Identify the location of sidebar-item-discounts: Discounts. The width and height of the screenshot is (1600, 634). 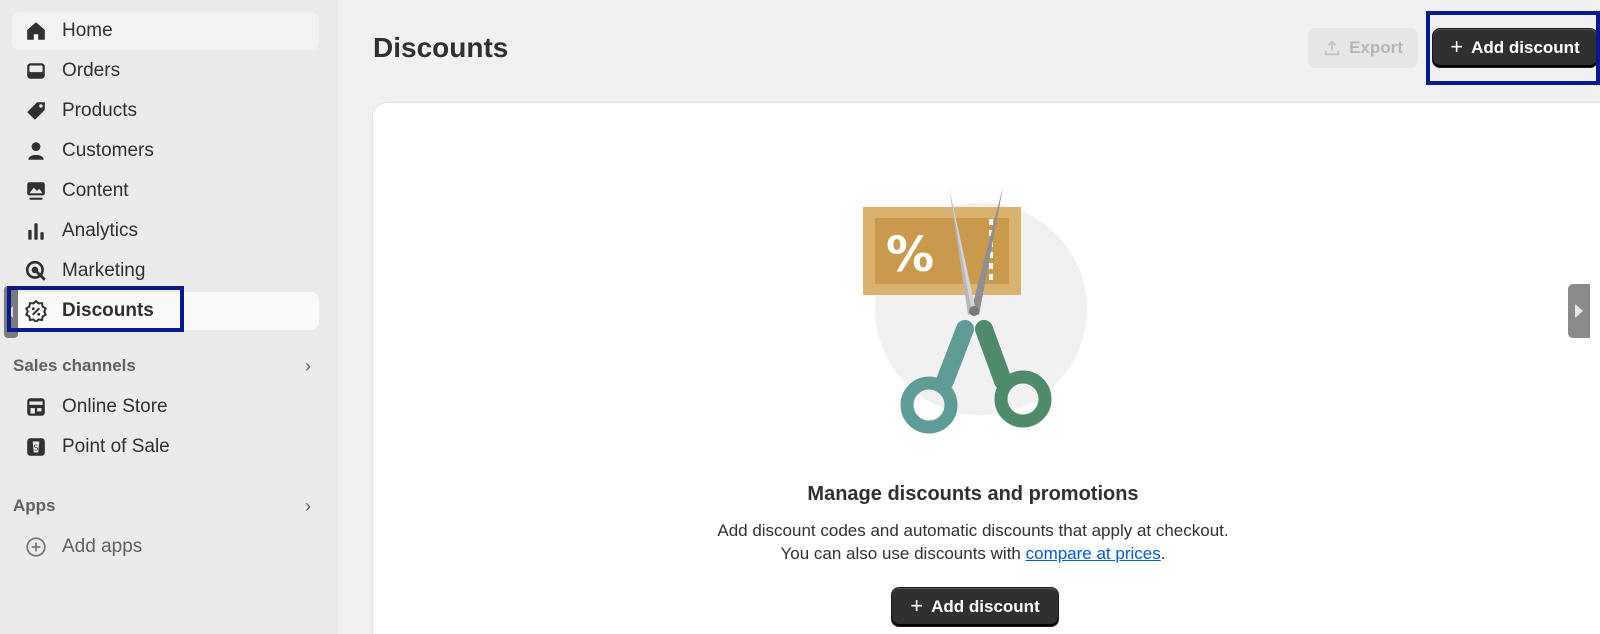
(165, 311).